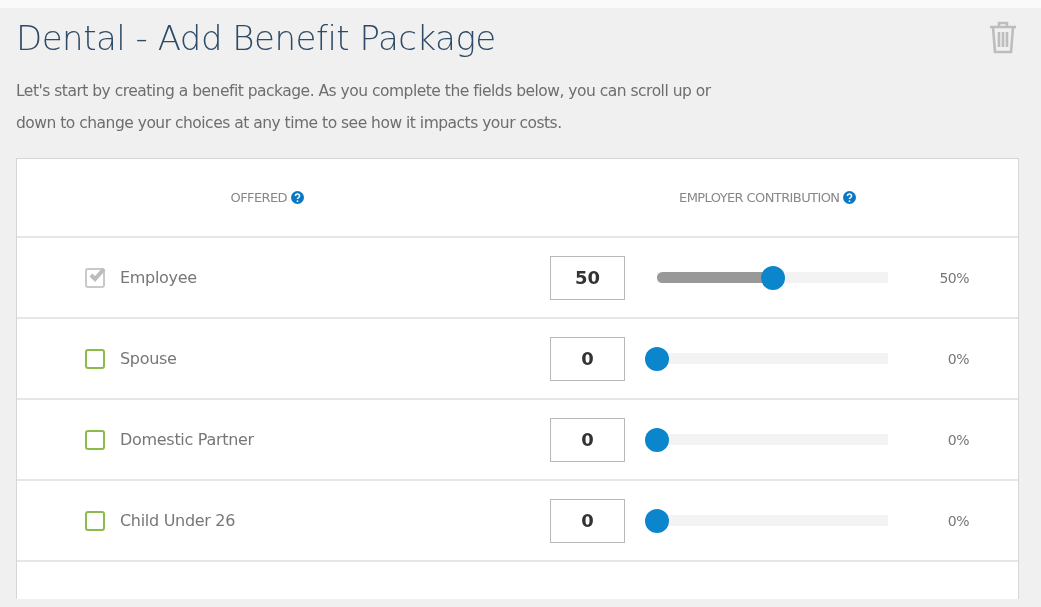  Describe the element at coordinates (759, 197) in the screenshot. I see `column-header: EMPLOYER CONTRIBUTION` at that location.